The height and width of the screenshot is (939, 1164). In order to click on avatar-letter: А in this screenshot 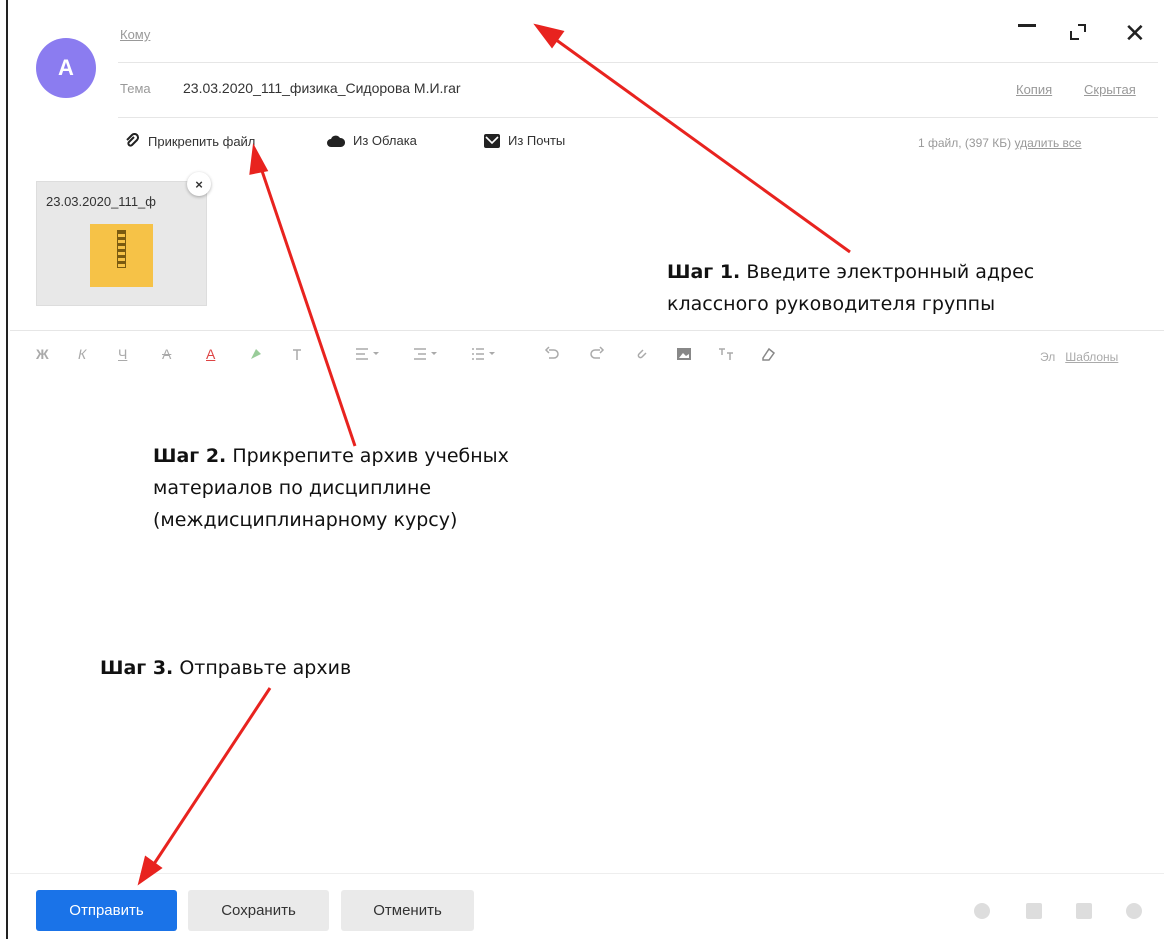, I will do `click(66, 67)`.